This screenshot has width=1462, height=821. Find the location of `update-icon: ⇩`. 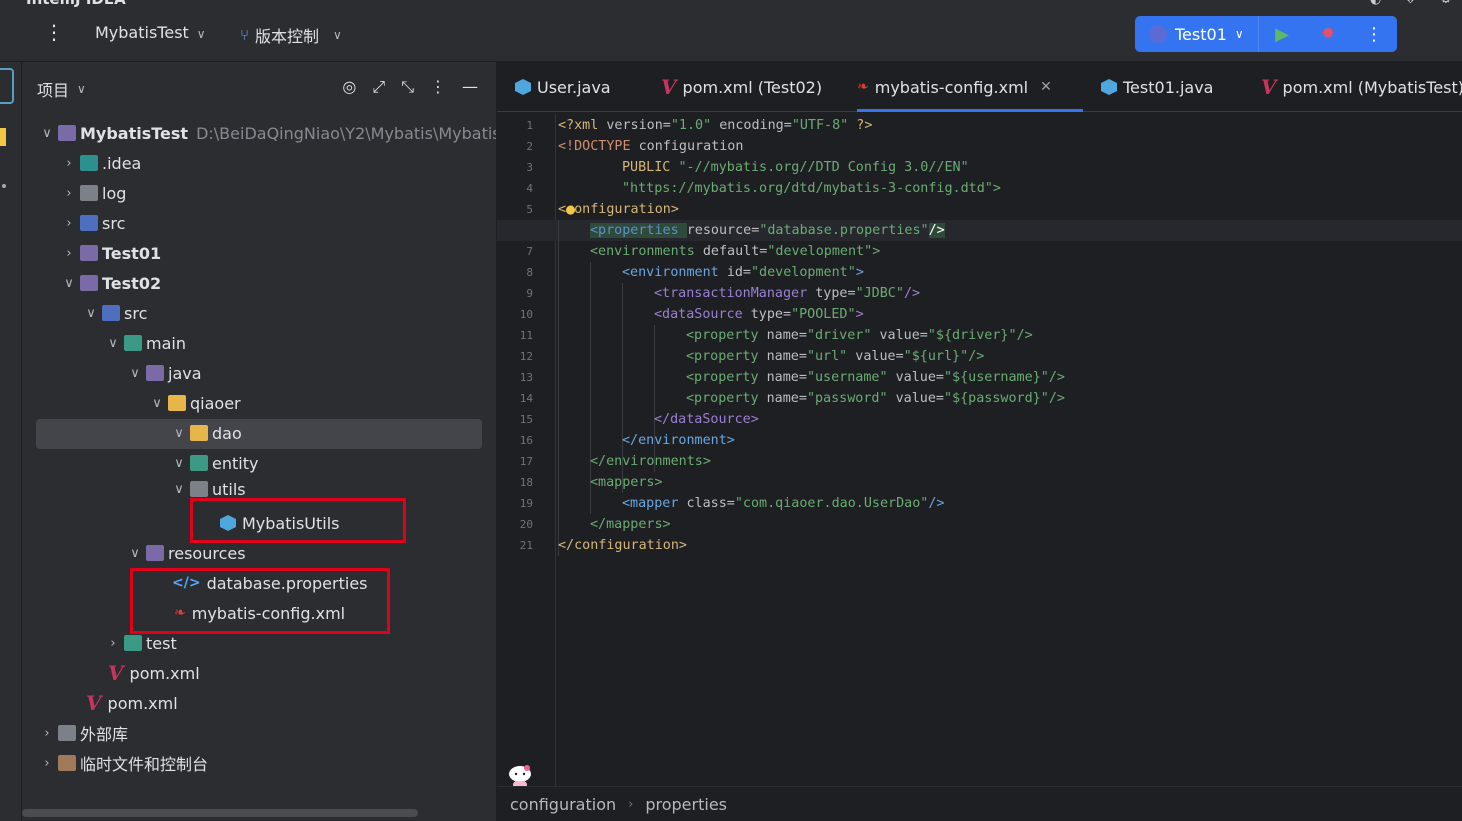

update-icon: ⇩ is located at coordinates (1410, 3).